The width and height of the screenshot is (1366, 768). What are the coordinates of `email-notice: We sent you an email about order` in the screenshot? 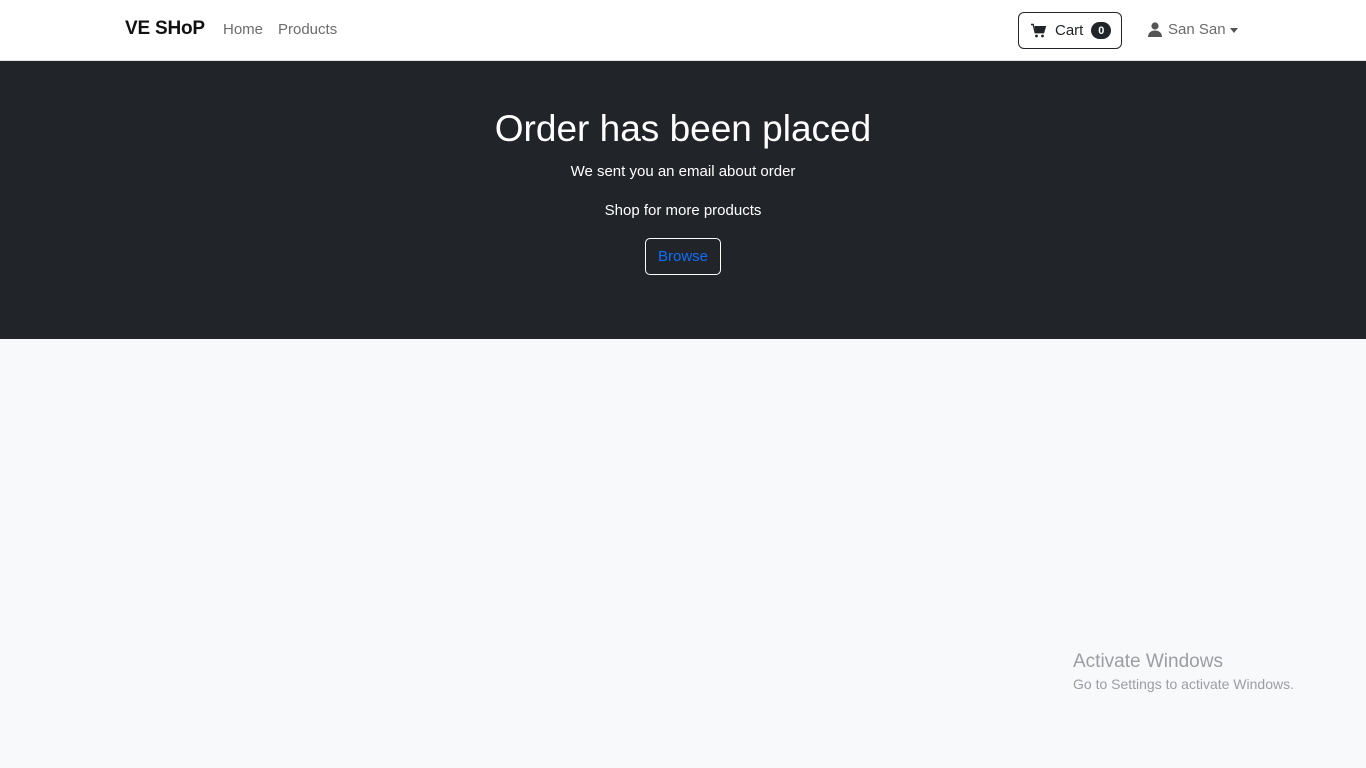 It's located at (683, 171).